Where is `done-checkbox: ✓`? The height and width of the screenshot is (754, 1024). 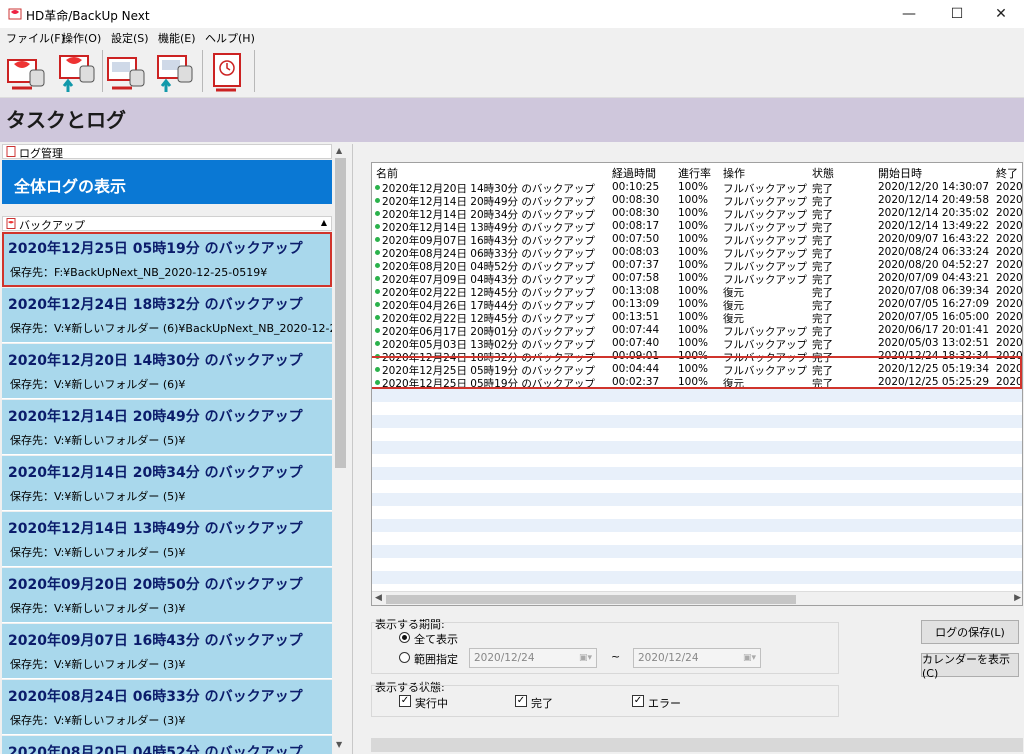 done-checkbox: ✓ is located at coordinates (521, 701).